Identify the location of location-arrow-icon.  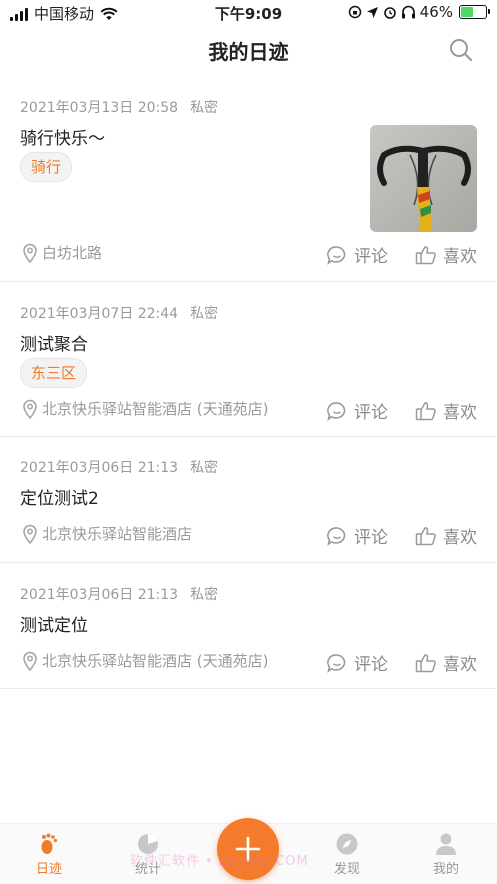
(372, 12).